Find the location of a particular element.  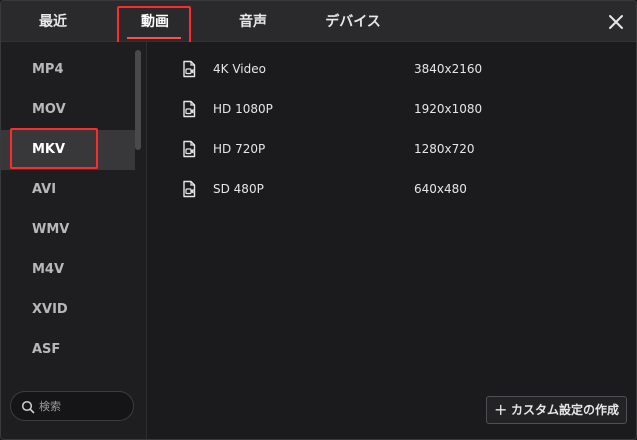

preset-row: SD 480P 640x480 is located at coordinates (391, 189).